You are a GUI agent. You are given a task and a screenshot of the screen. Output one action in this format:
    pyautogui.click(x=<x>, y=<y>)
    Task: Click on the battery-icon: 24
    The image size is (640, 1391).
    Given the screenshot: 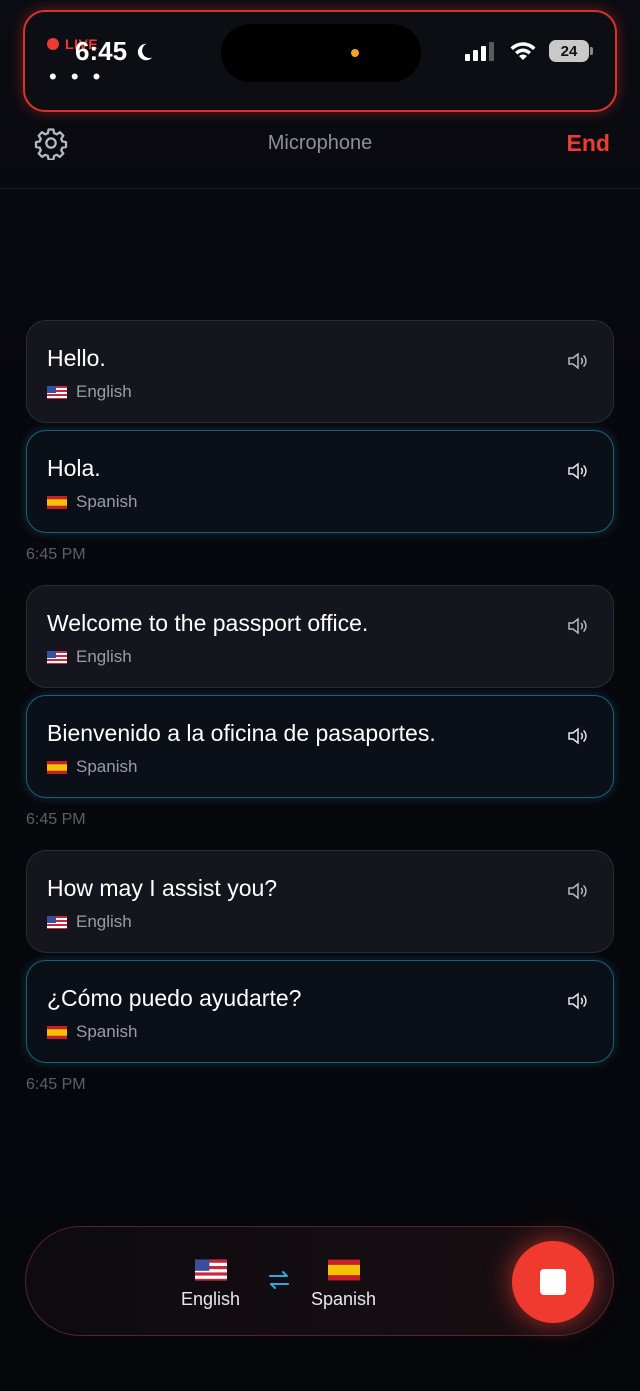 What is the action you would take?
    pyautogui.click(x=571, y=51)
    